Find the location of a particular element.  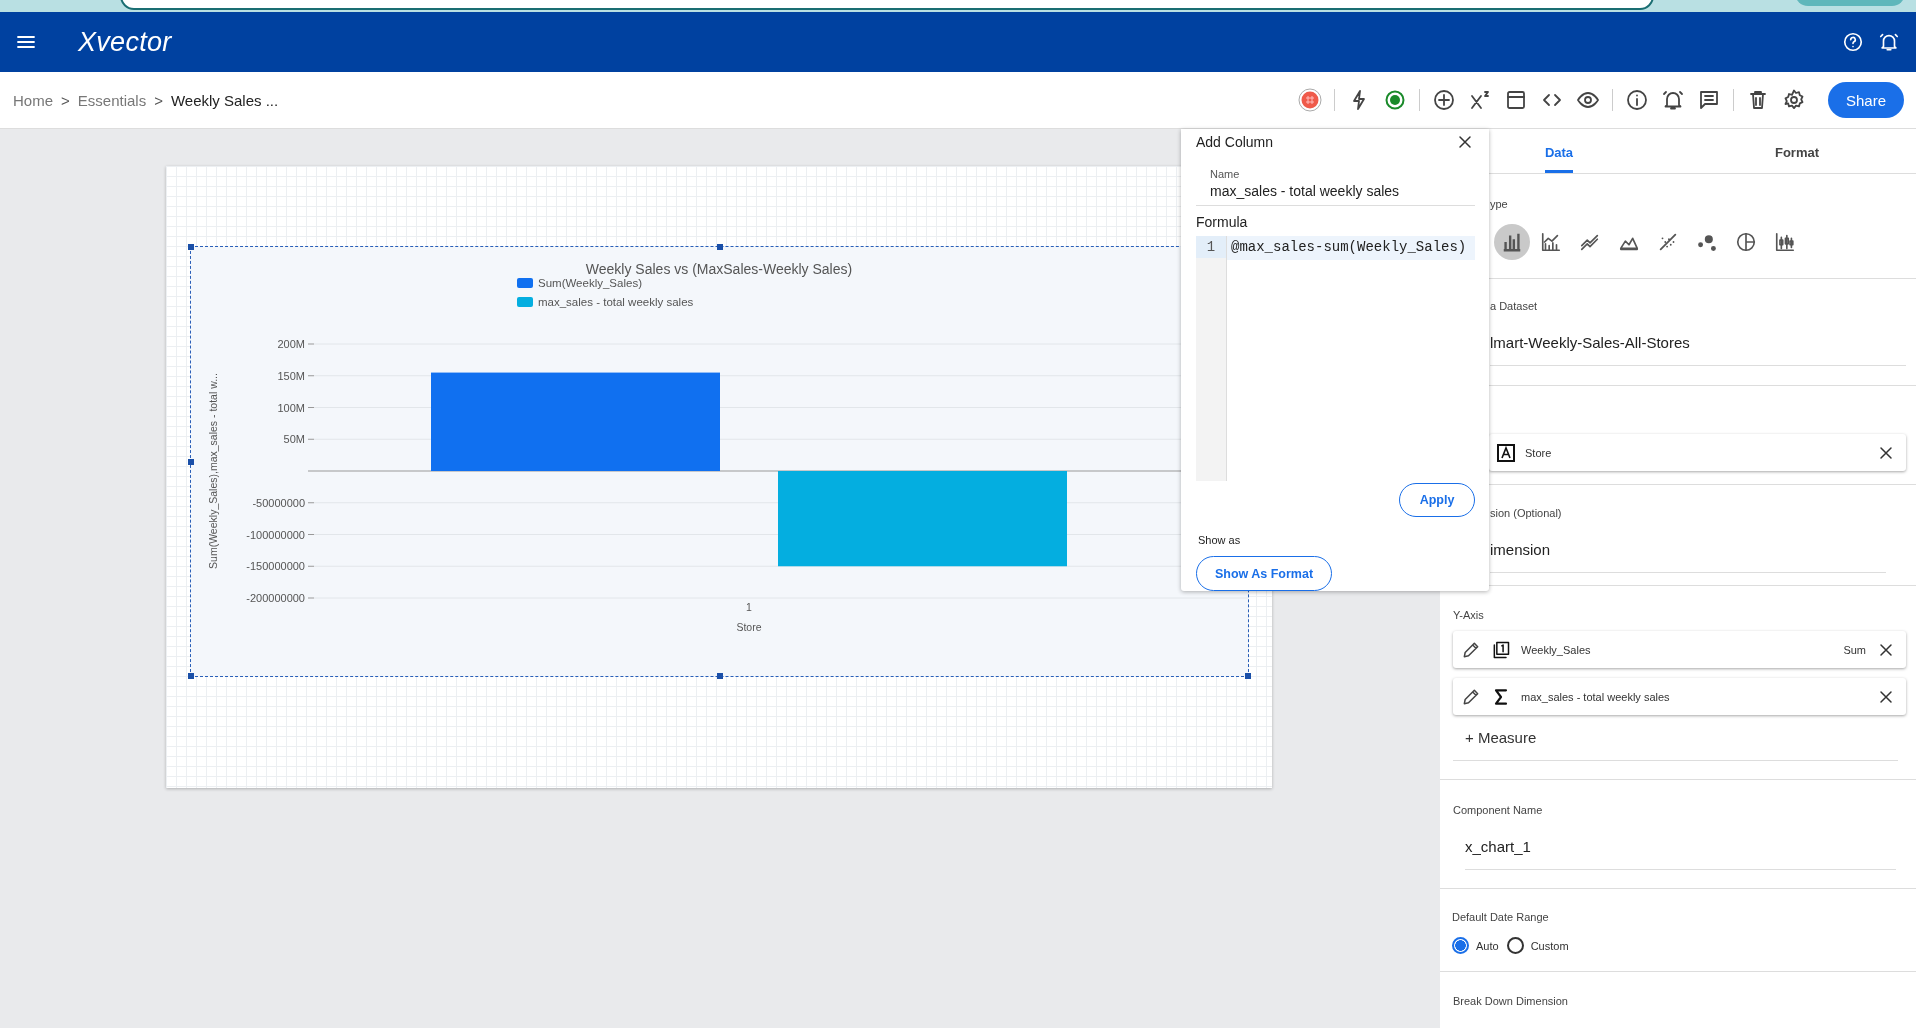

superscript-icon is located at coordinates (1480, 100).